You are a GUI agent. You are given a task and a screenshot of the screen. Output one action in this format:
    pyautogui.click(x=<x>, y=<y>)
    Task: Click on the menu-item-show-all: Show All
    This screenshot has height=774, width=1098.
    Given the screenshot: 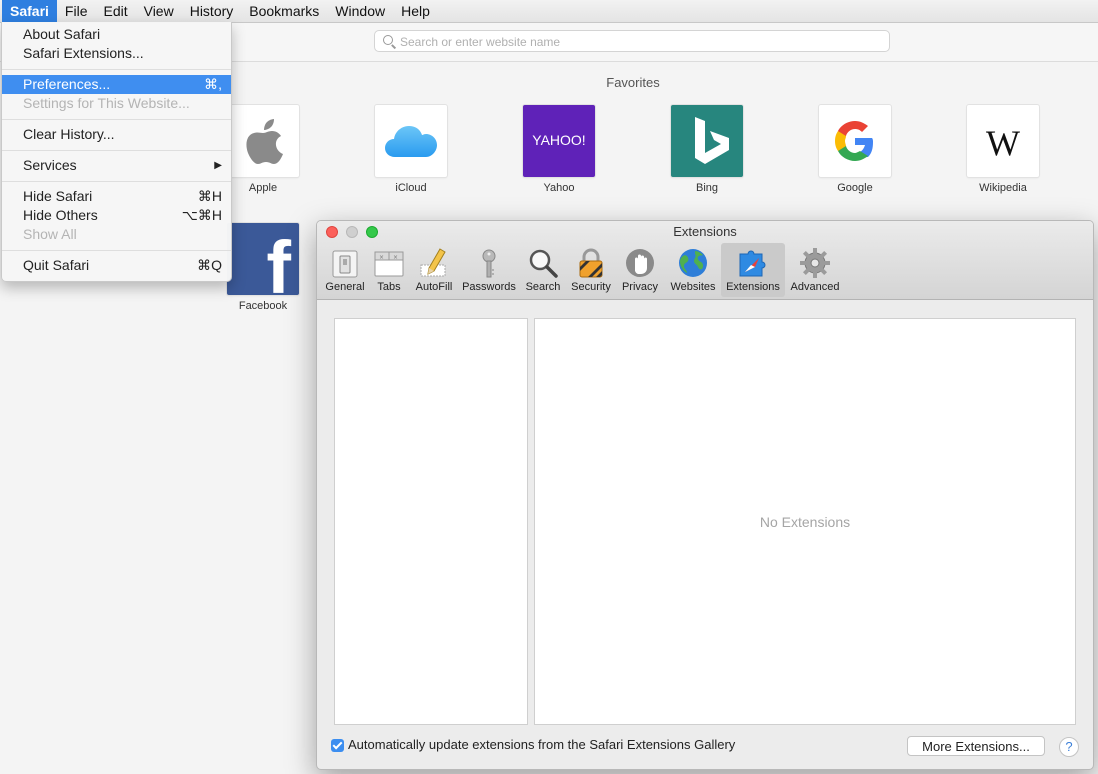 What is the action you would take?
    pyautogui.click(x=50, y=234)
    